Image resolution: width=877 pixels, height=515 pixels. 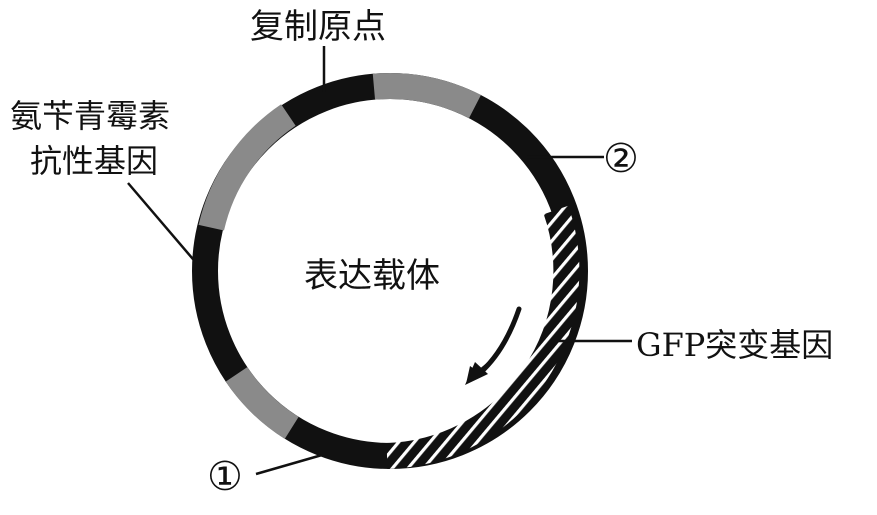 I want to click on site1-leader-line, so click(x=289, y=464).